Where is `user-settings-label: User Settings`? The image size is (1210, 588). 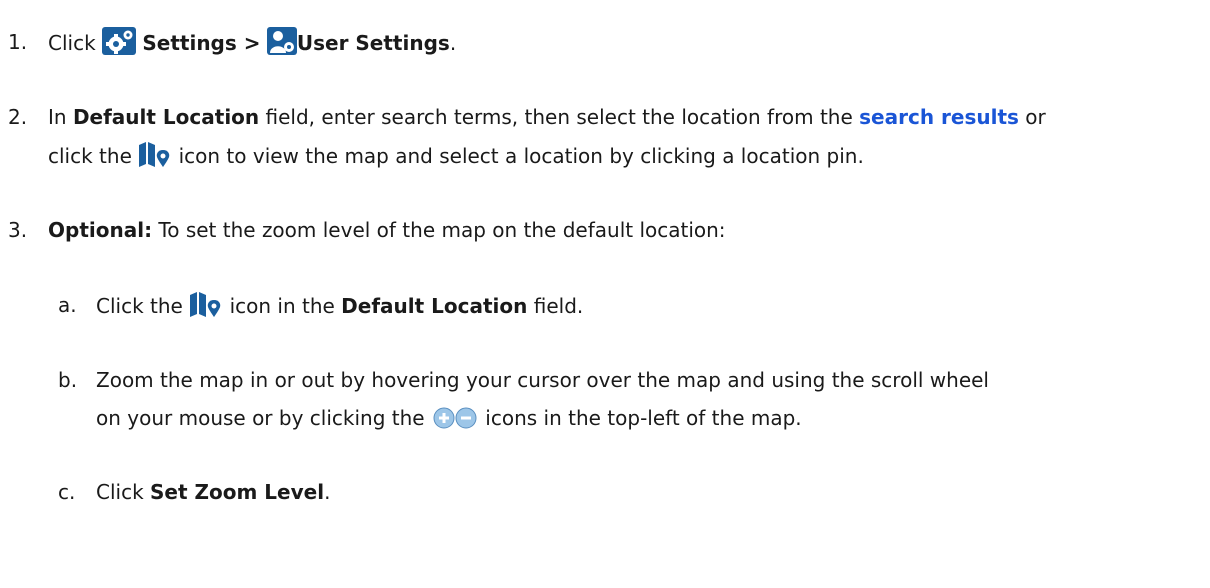 user-settings-label: User Settings is located at coordinates (373, 43).